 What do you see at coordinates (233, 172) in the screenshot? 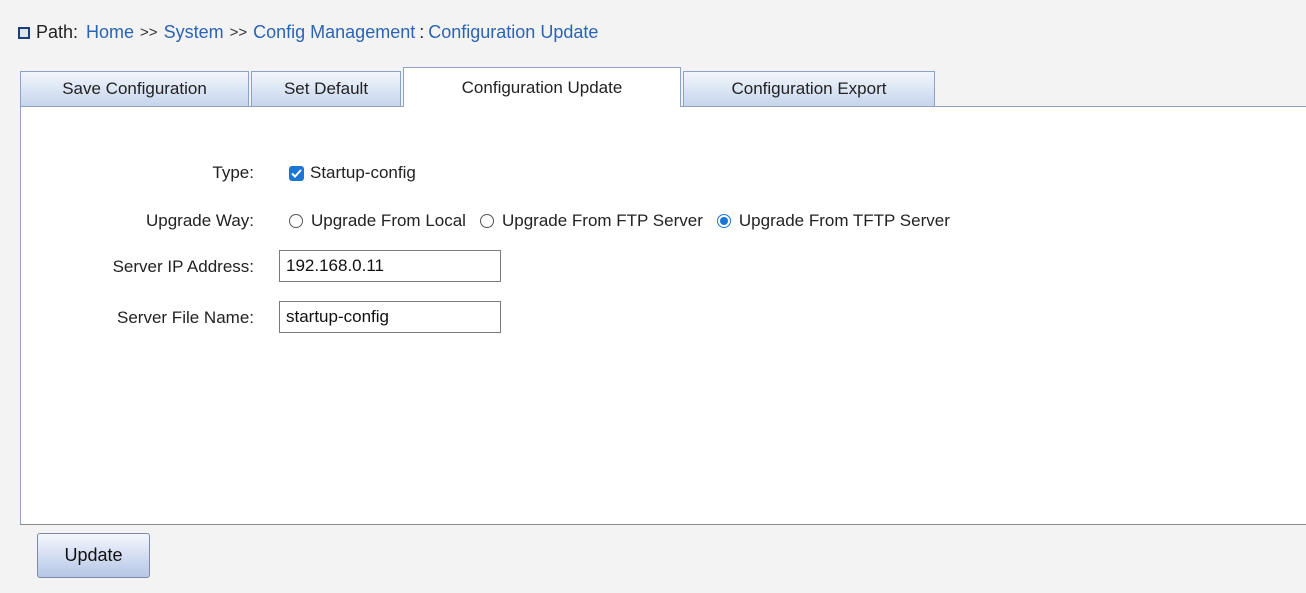
I see `type-label: Type:` at bounding box center [233, 172].